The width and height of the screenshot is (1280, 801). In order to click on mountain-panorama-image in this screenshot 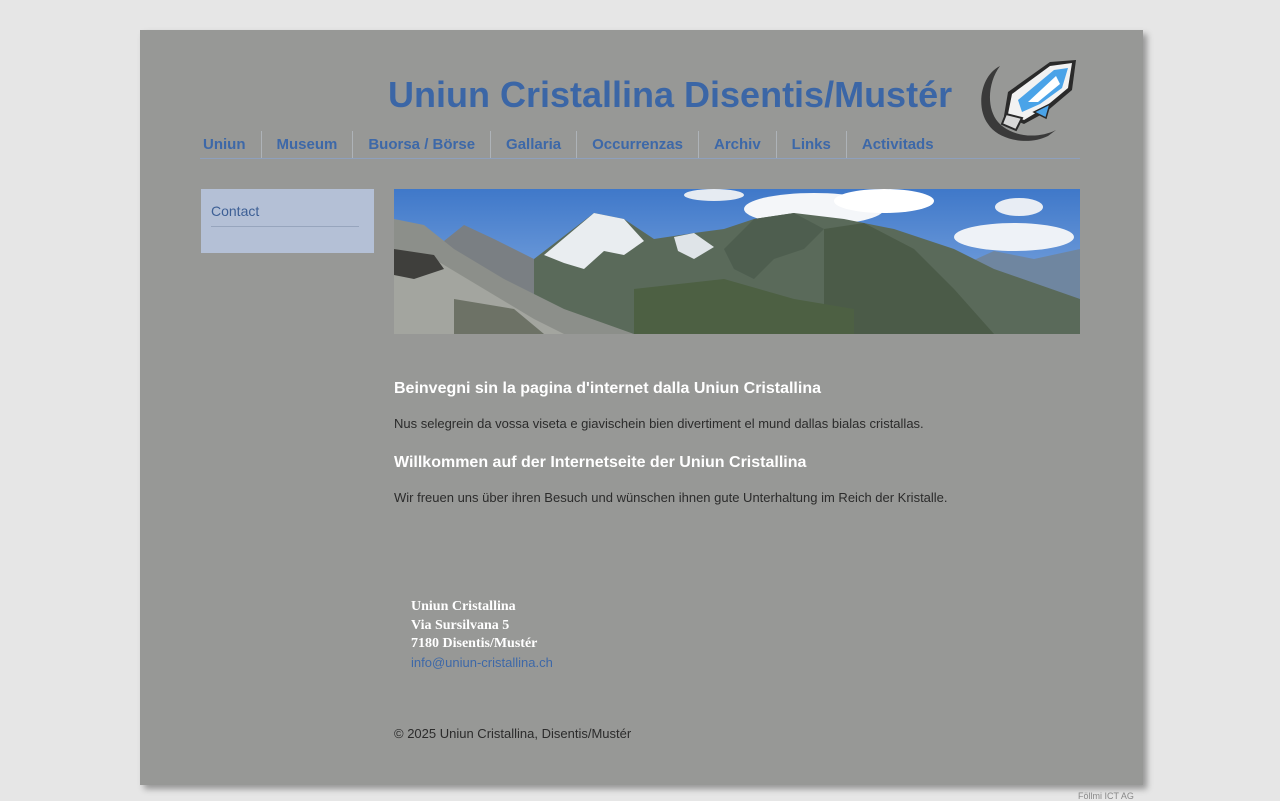, I will do `click(737, 261)`.